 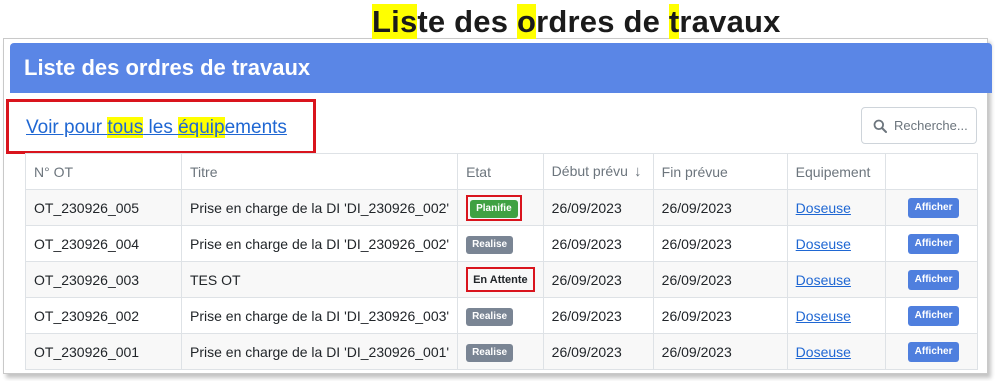 I want to click on text-segment: Voir pour, so click(x=67, y=127).